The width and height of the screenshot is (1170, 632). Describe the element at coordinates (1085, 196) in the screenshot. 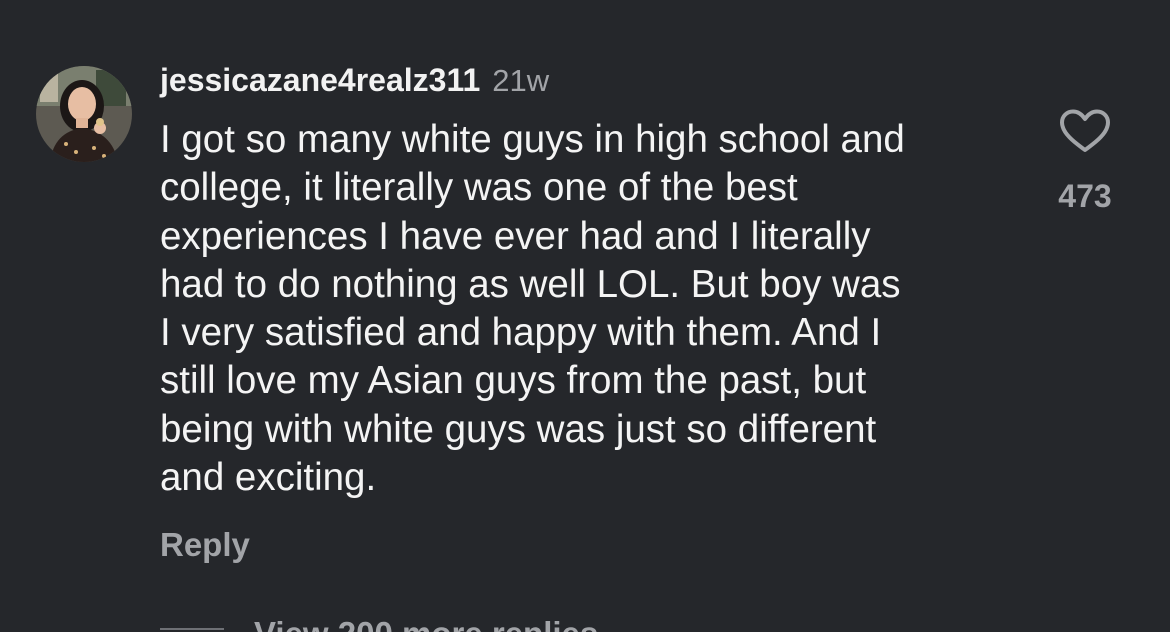

I see `like-count: 473` at that location.